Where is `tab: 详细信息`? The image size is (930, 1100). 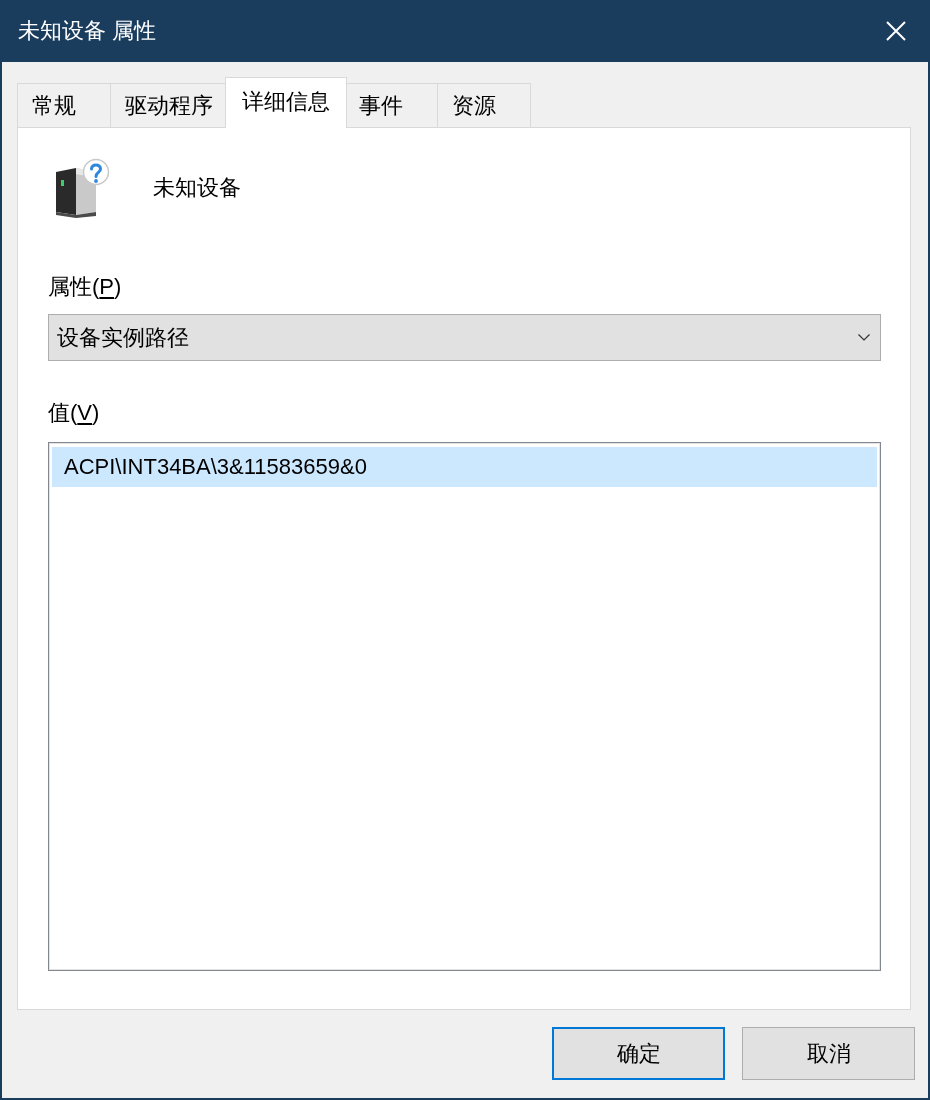 tab: 详细信息 is located at coordinates (286, 102).